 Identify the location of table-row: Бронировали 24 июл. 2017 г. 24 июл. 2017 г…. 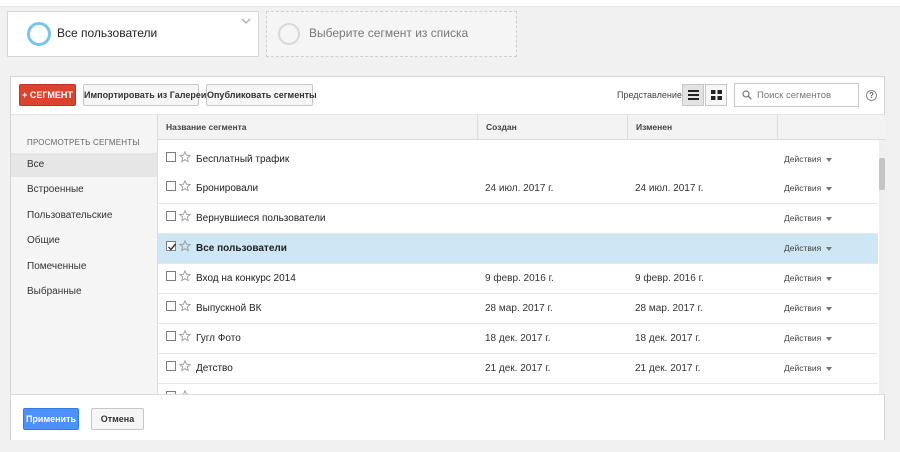
(518, 189).